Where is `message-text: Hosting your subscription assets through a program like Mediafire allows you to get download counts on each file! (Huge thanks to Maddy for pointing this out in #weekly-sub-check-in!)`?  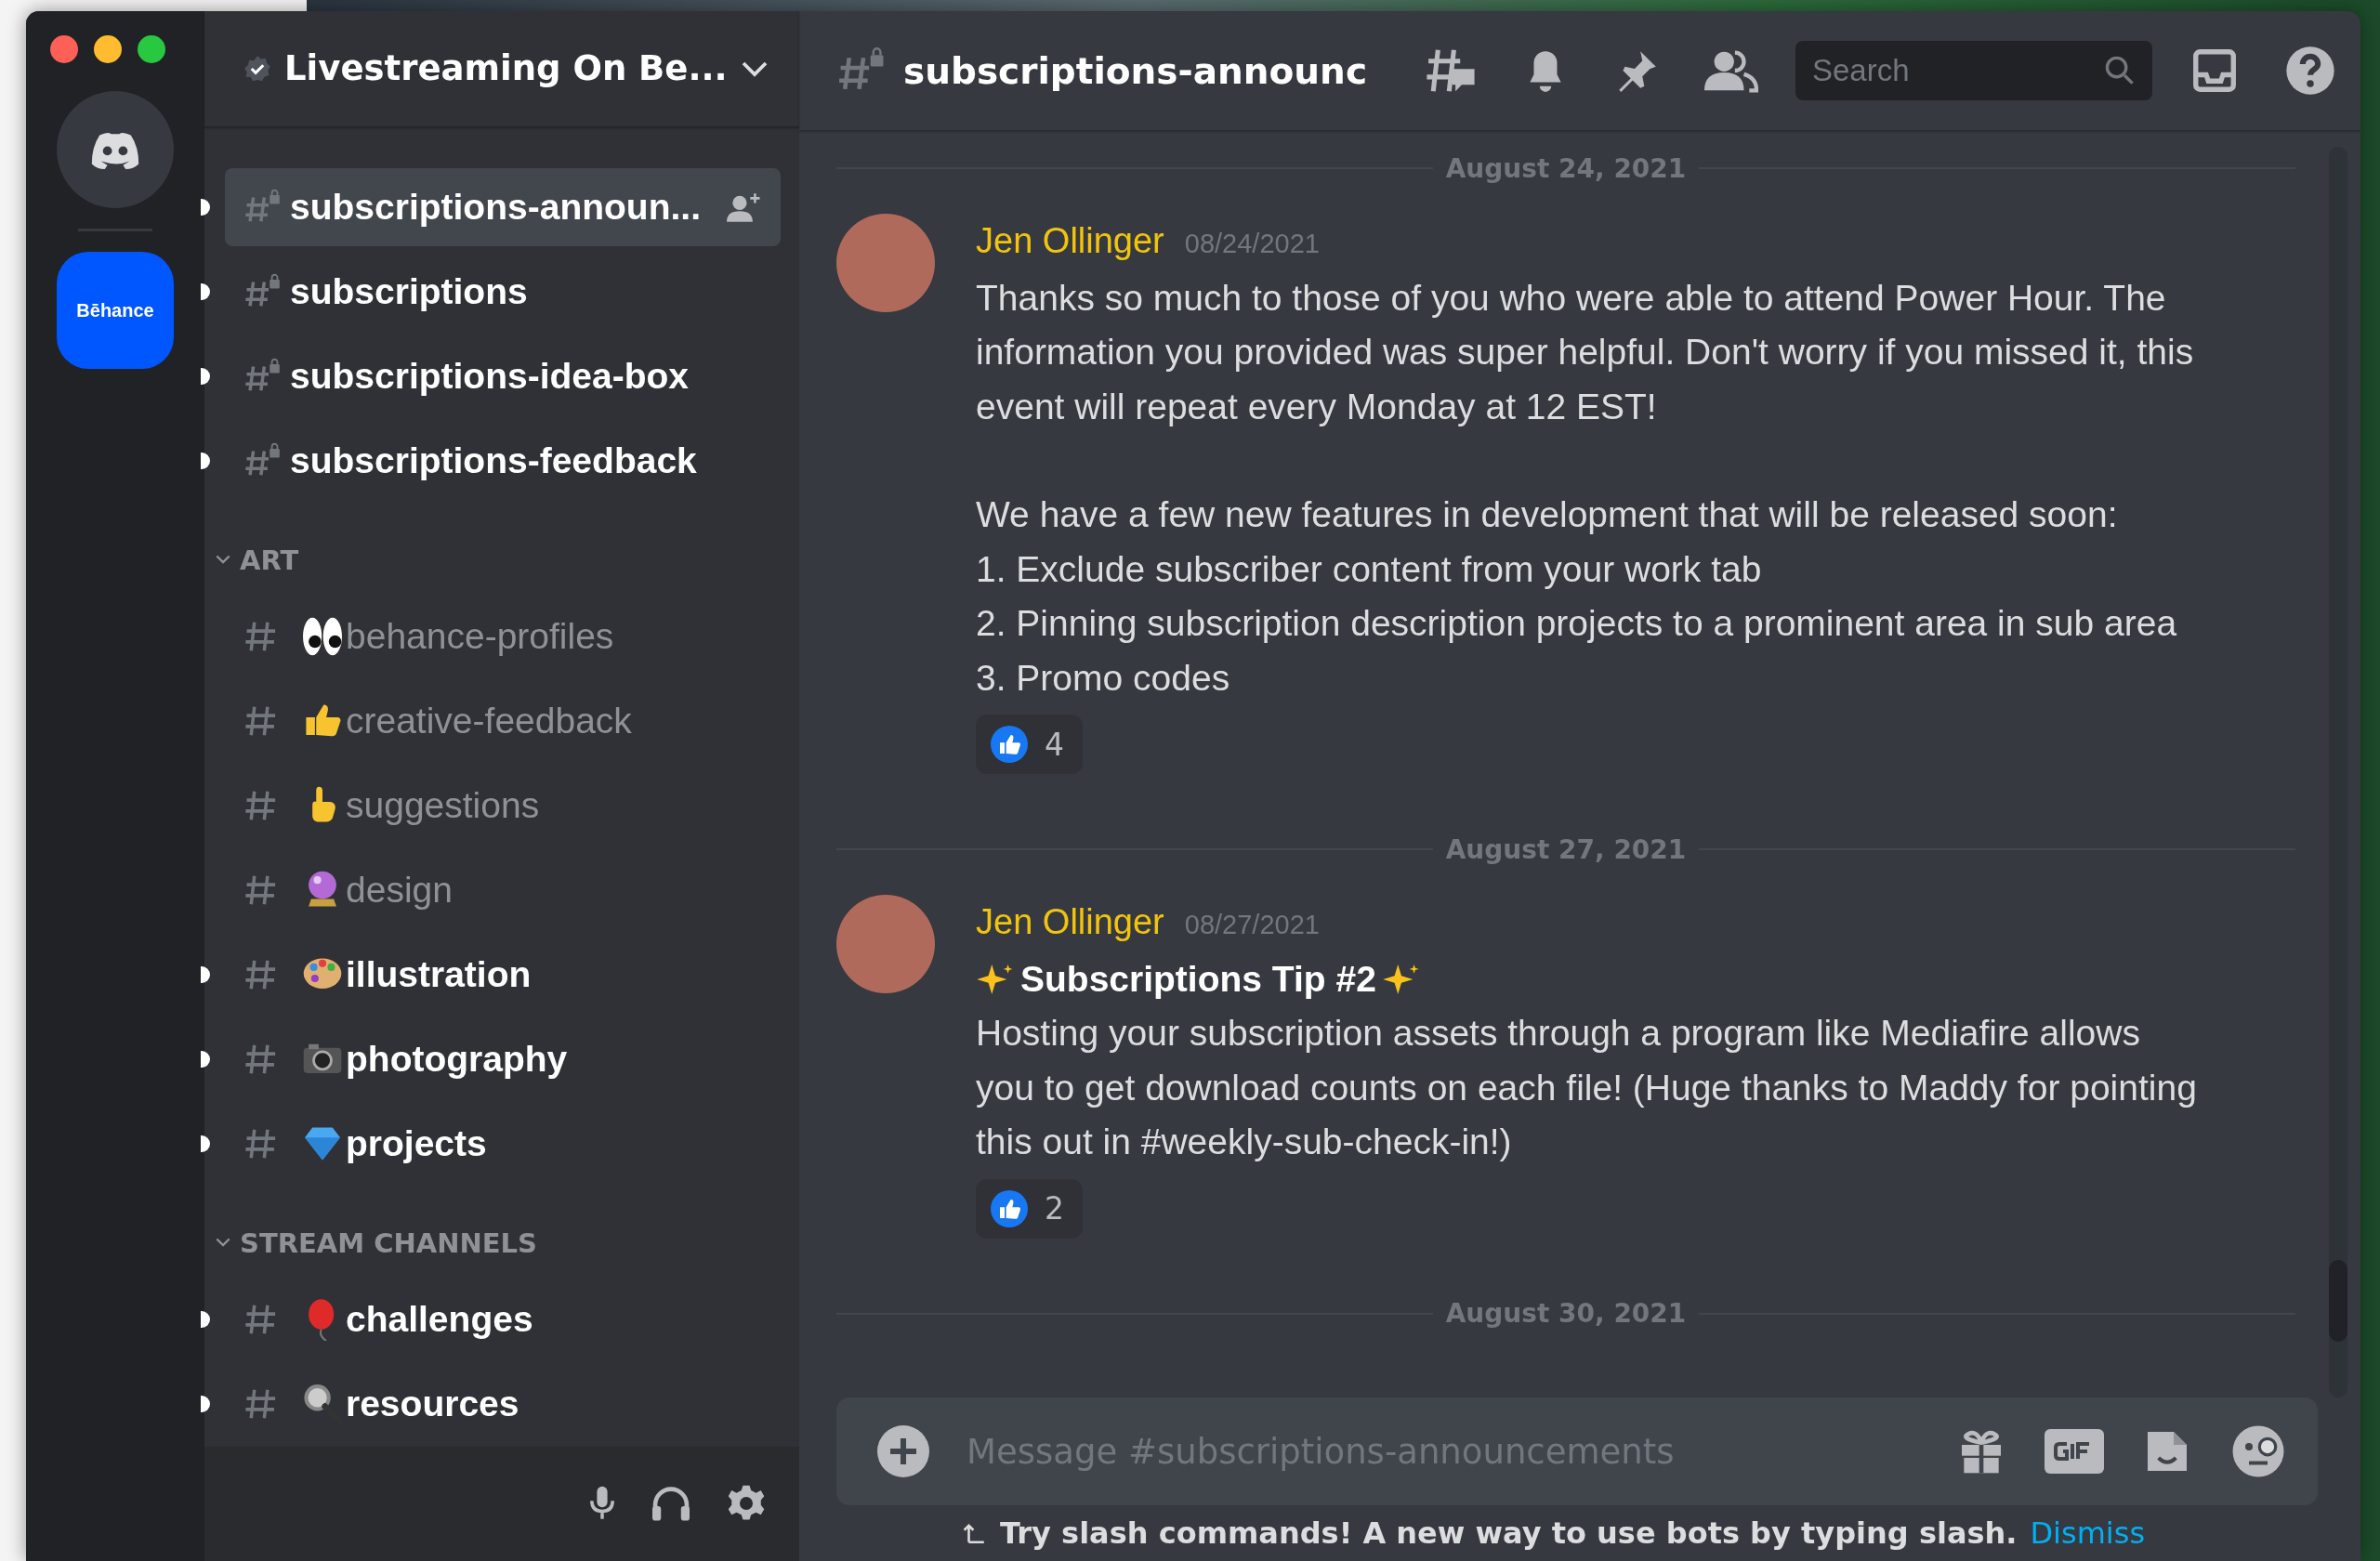 message-text: Hosting your subscription assets through a program like Mediafire allows you to get download counts on each file! (Huge thanks to Maddy for pointing this out in #weekly-sub-check-in!) is located at coordinates (1587, 1087).